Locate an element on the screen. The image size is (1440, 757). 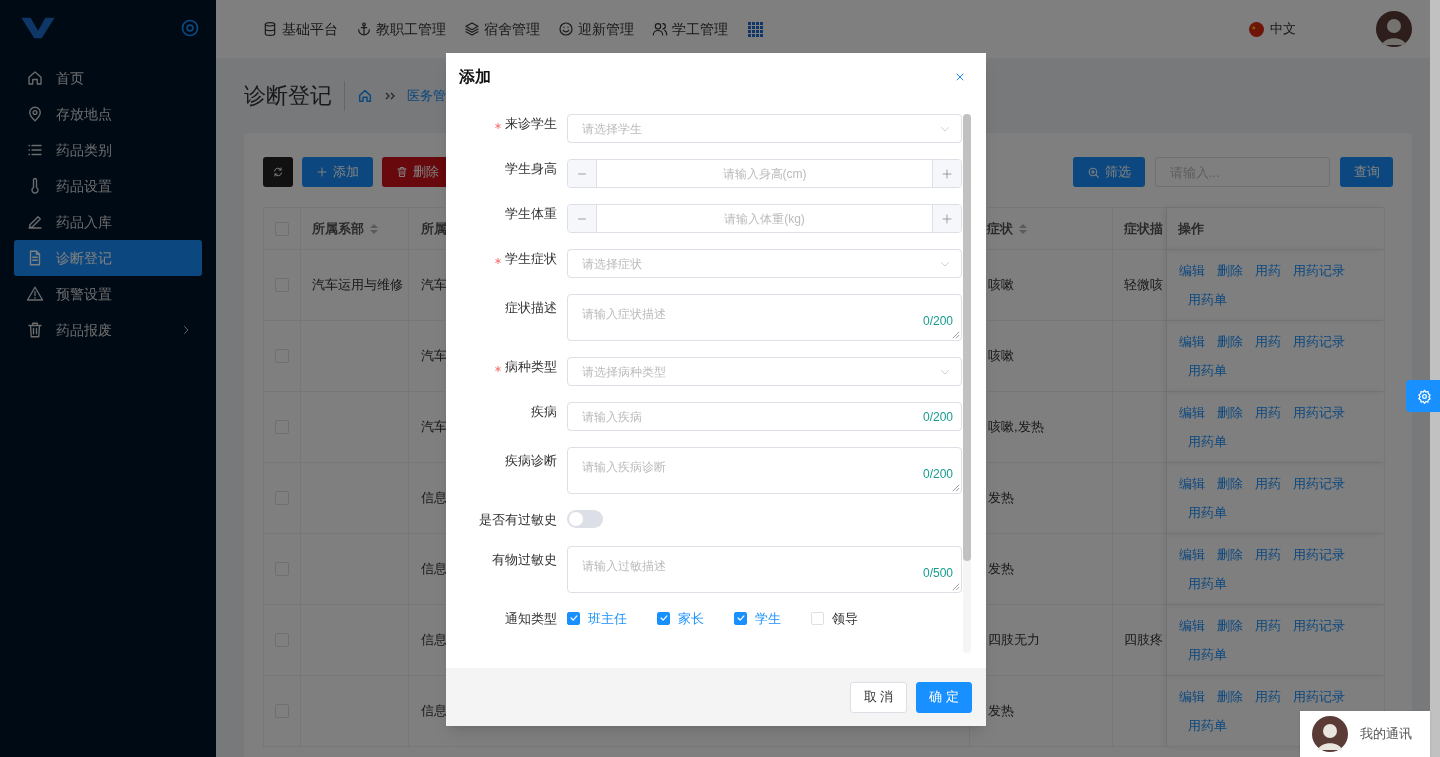
collapse-icon is located at coordinates (190, 28).